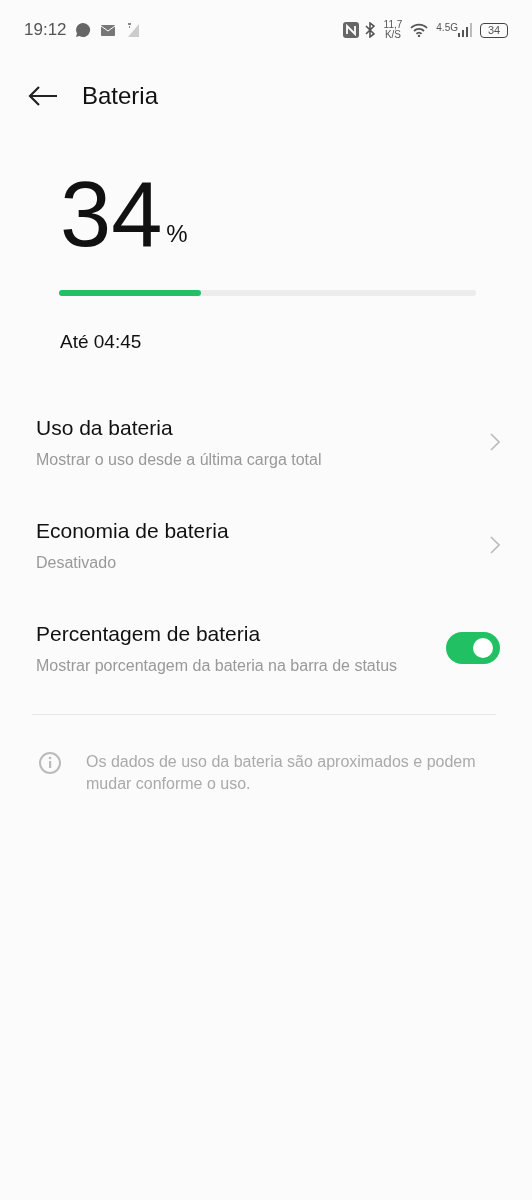 The height and width of the screenshot is (1200, 532). Describe the element at coordinates (133, 531) in the screenshot. I see `setting-title: Economia de bateria` at that location.